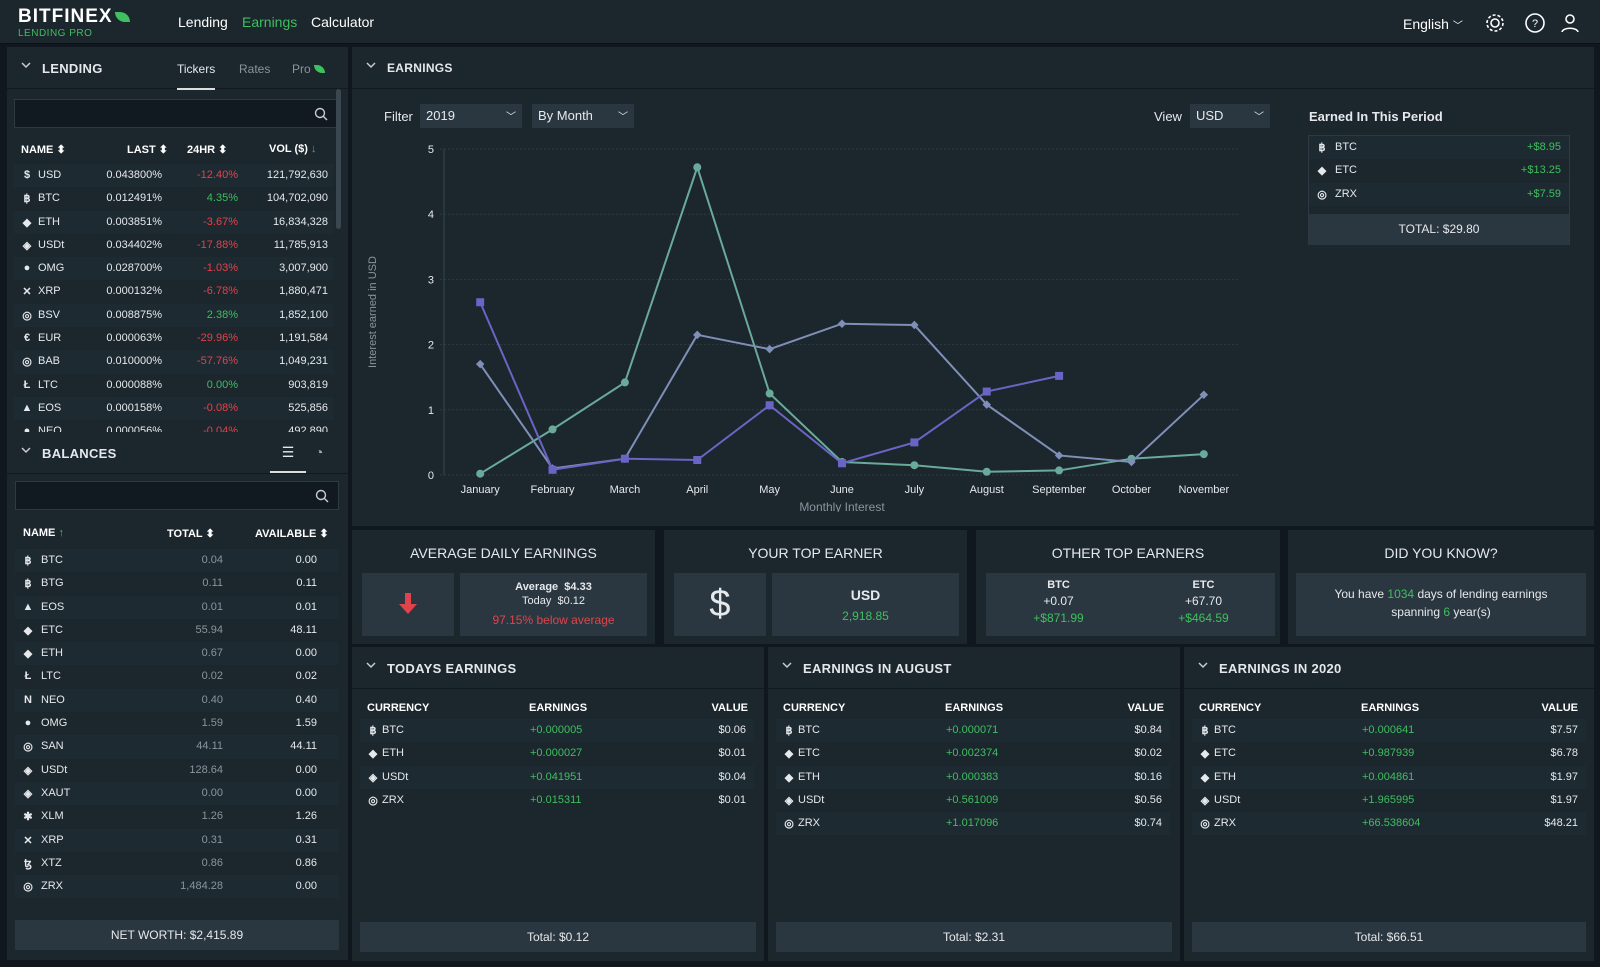 This screenshot has width=1600, height=967. What do you see at coordinates (1535, 23) in the screenshot?
I see `help-icon: ?` at bounding box center [1535, 23].